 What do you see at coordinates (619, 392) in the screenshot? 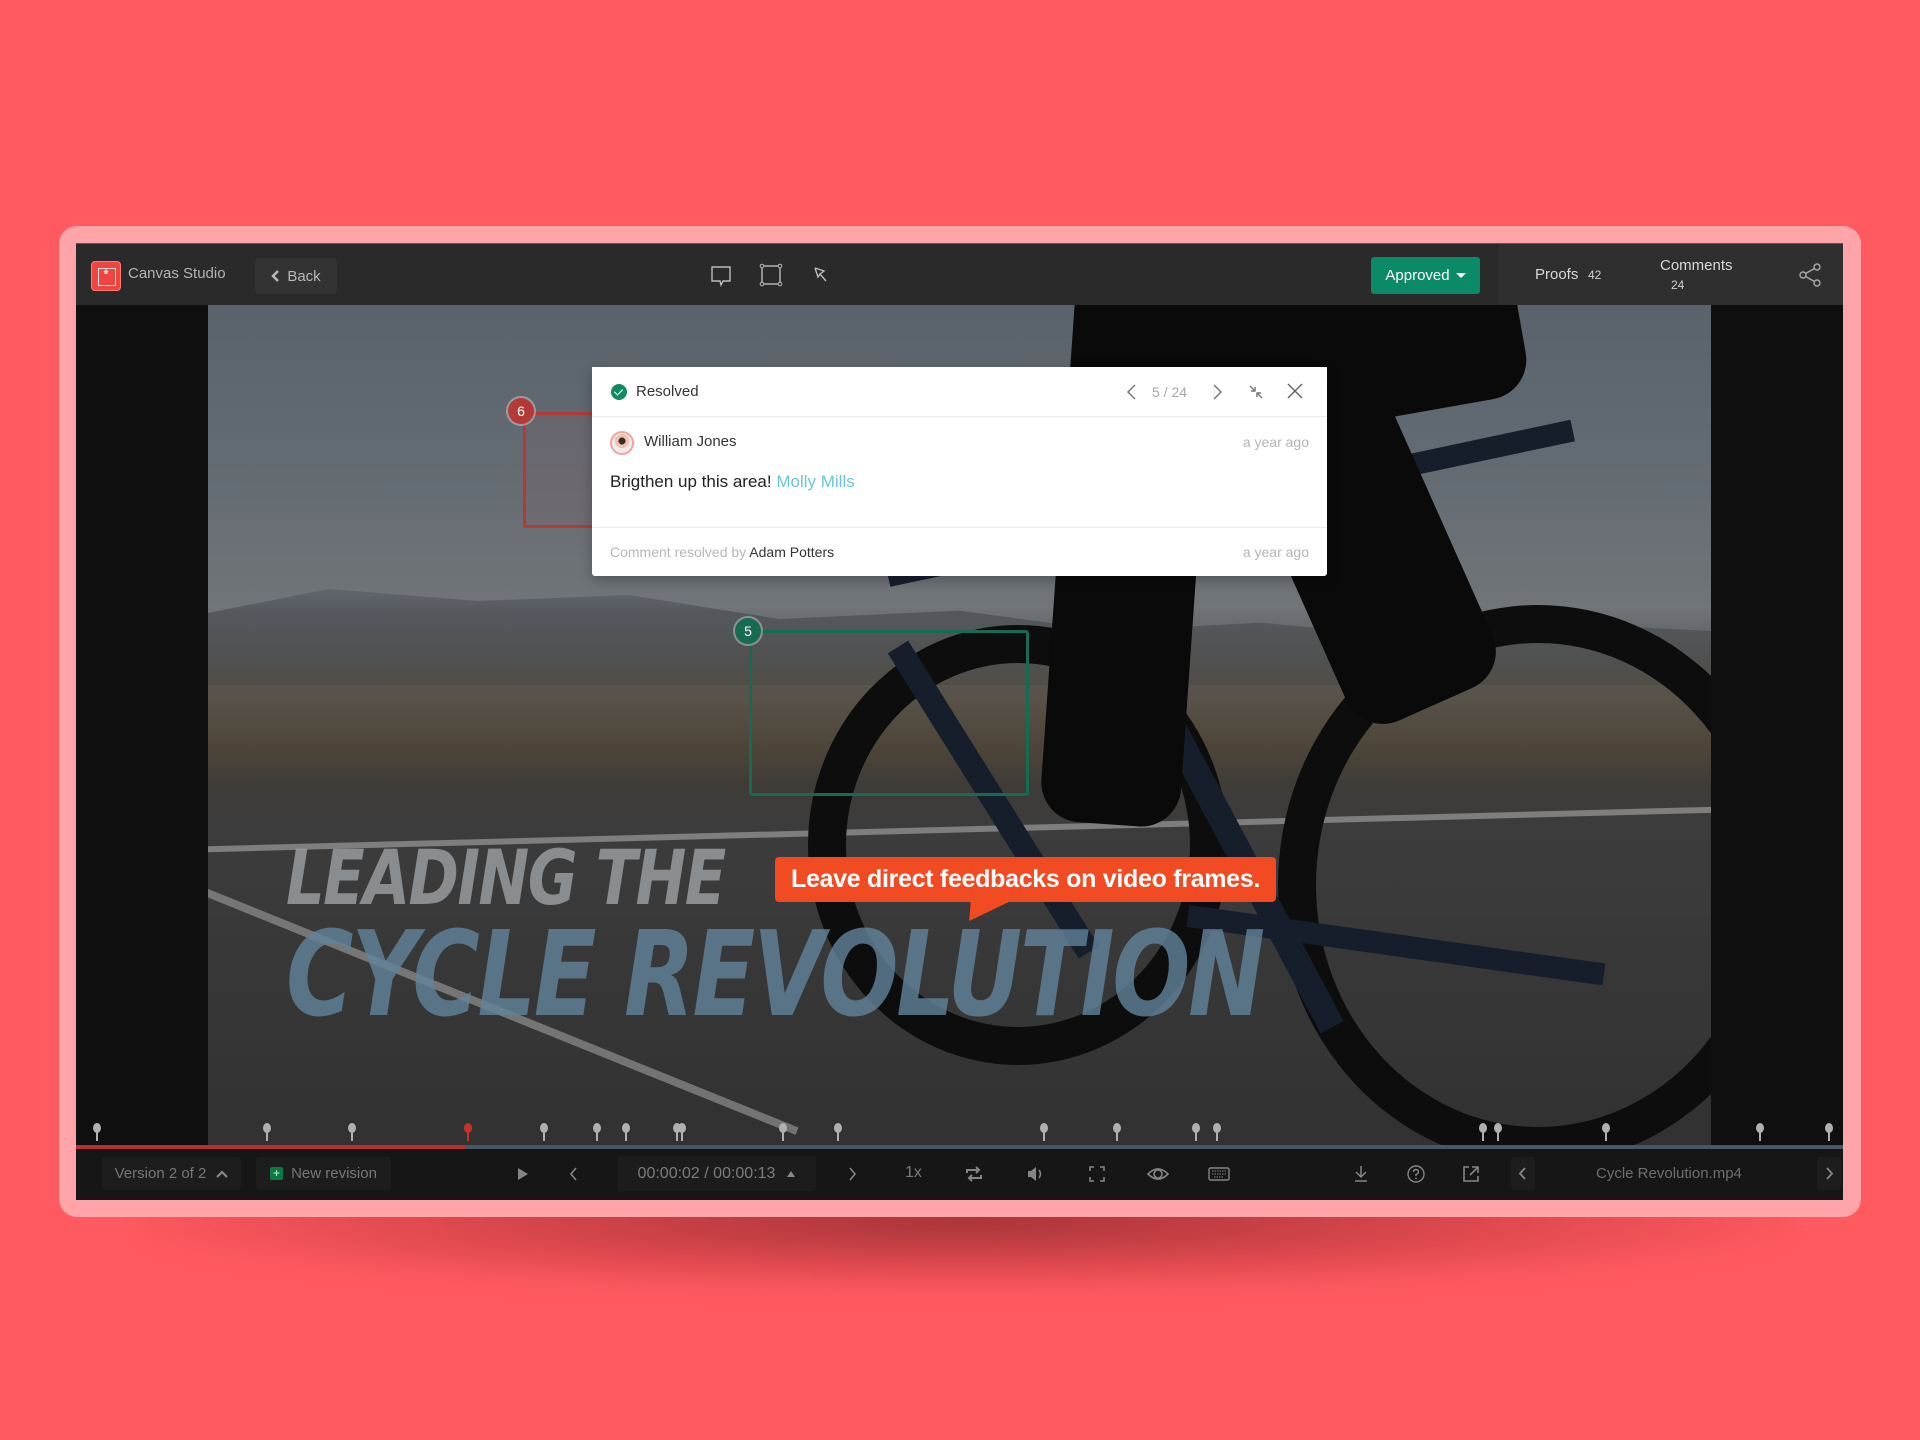
I see `resolved-check-icon` at bounding box center [619, 392].